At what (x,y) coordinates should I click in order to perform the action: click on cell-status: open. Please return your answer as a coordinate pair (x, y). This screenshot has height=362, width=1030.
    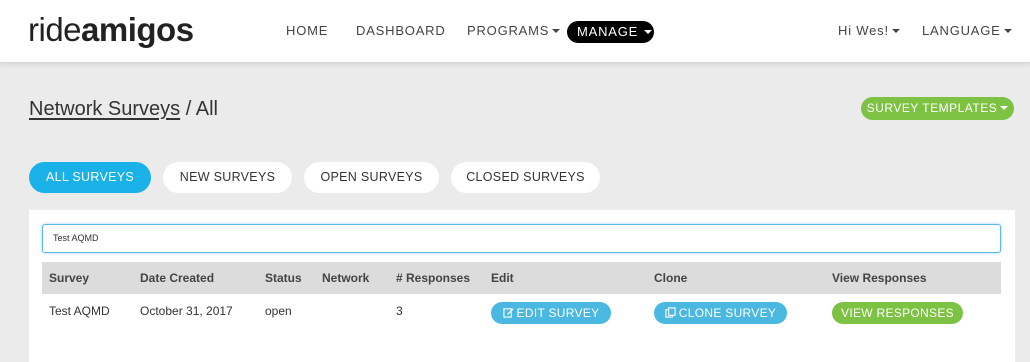
    Looking at the image, I should click on (278, 311).